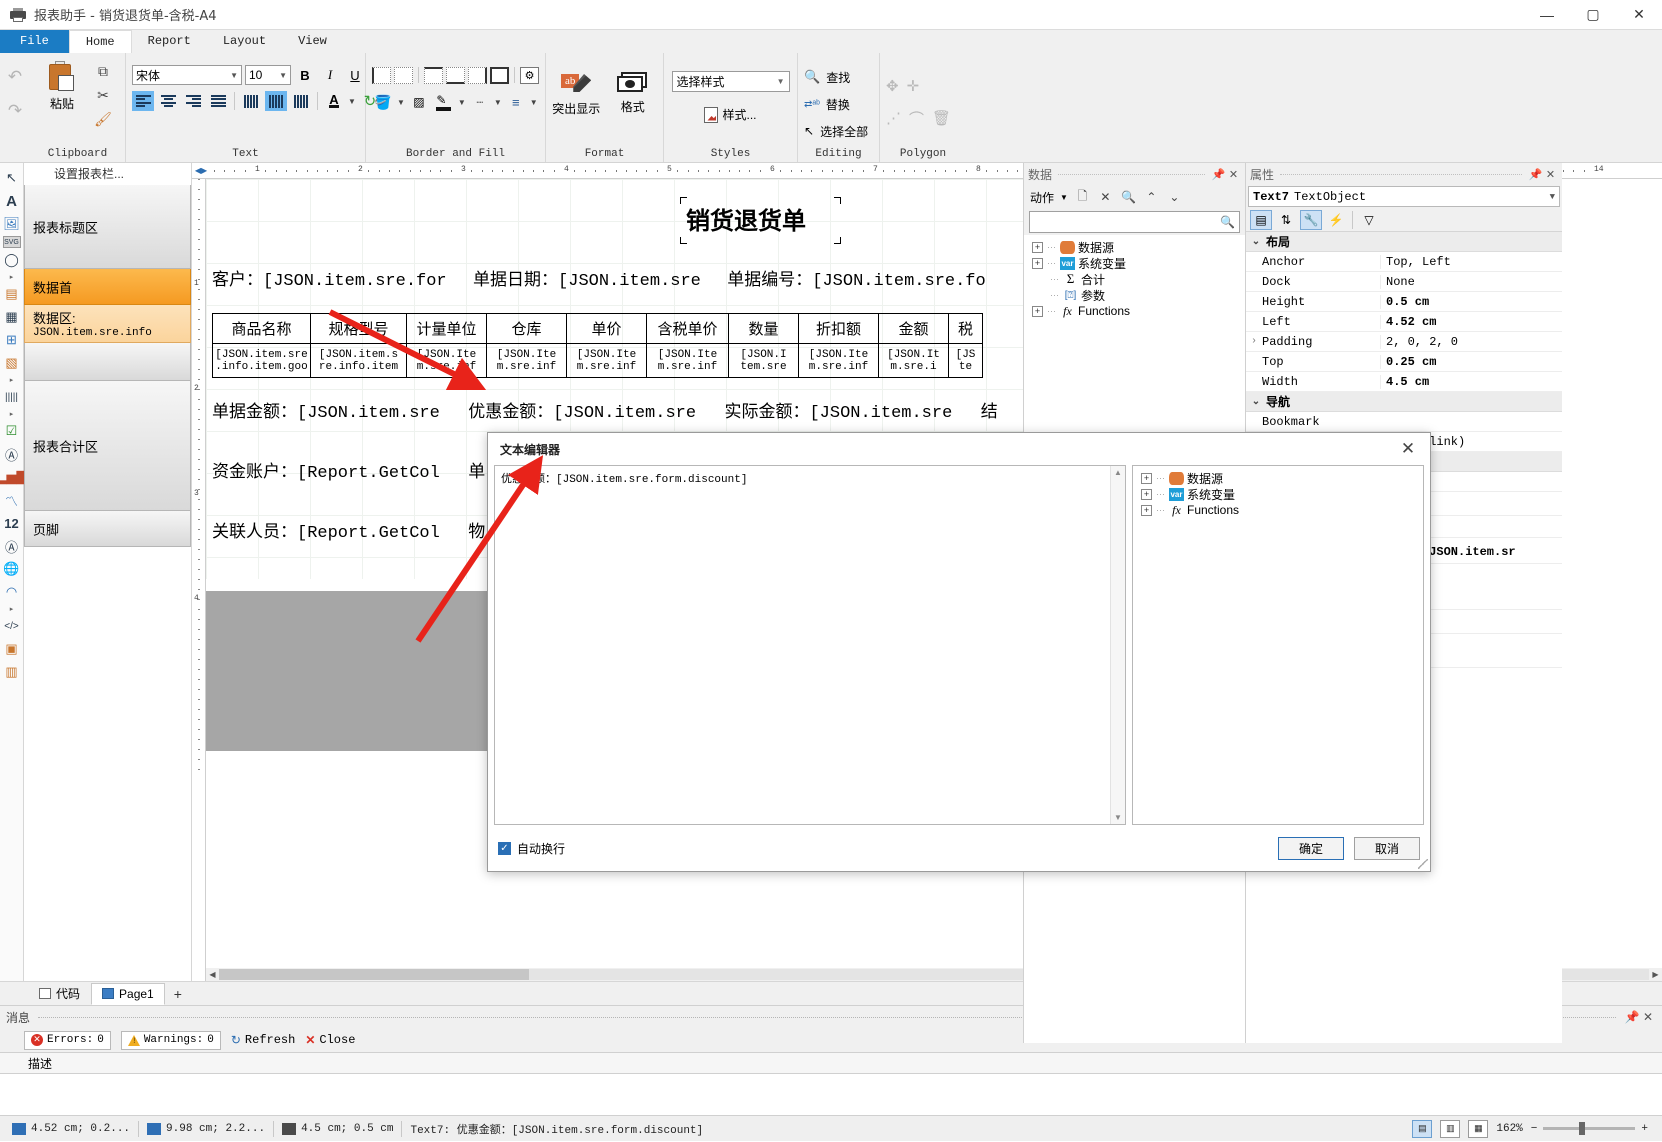  Describe the element at coordinates (1256, 402) in the screenshot. I see `chevron-down-icon: ⌄` at that location.